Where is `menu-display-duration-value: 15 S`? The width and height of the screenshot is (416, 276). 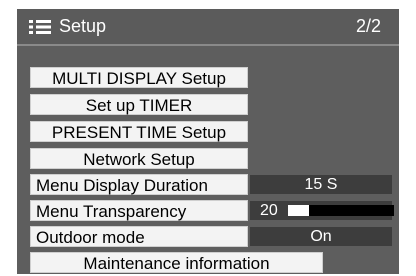 menu-display-duration-value: 15 S is located at coordinates (321, 184).